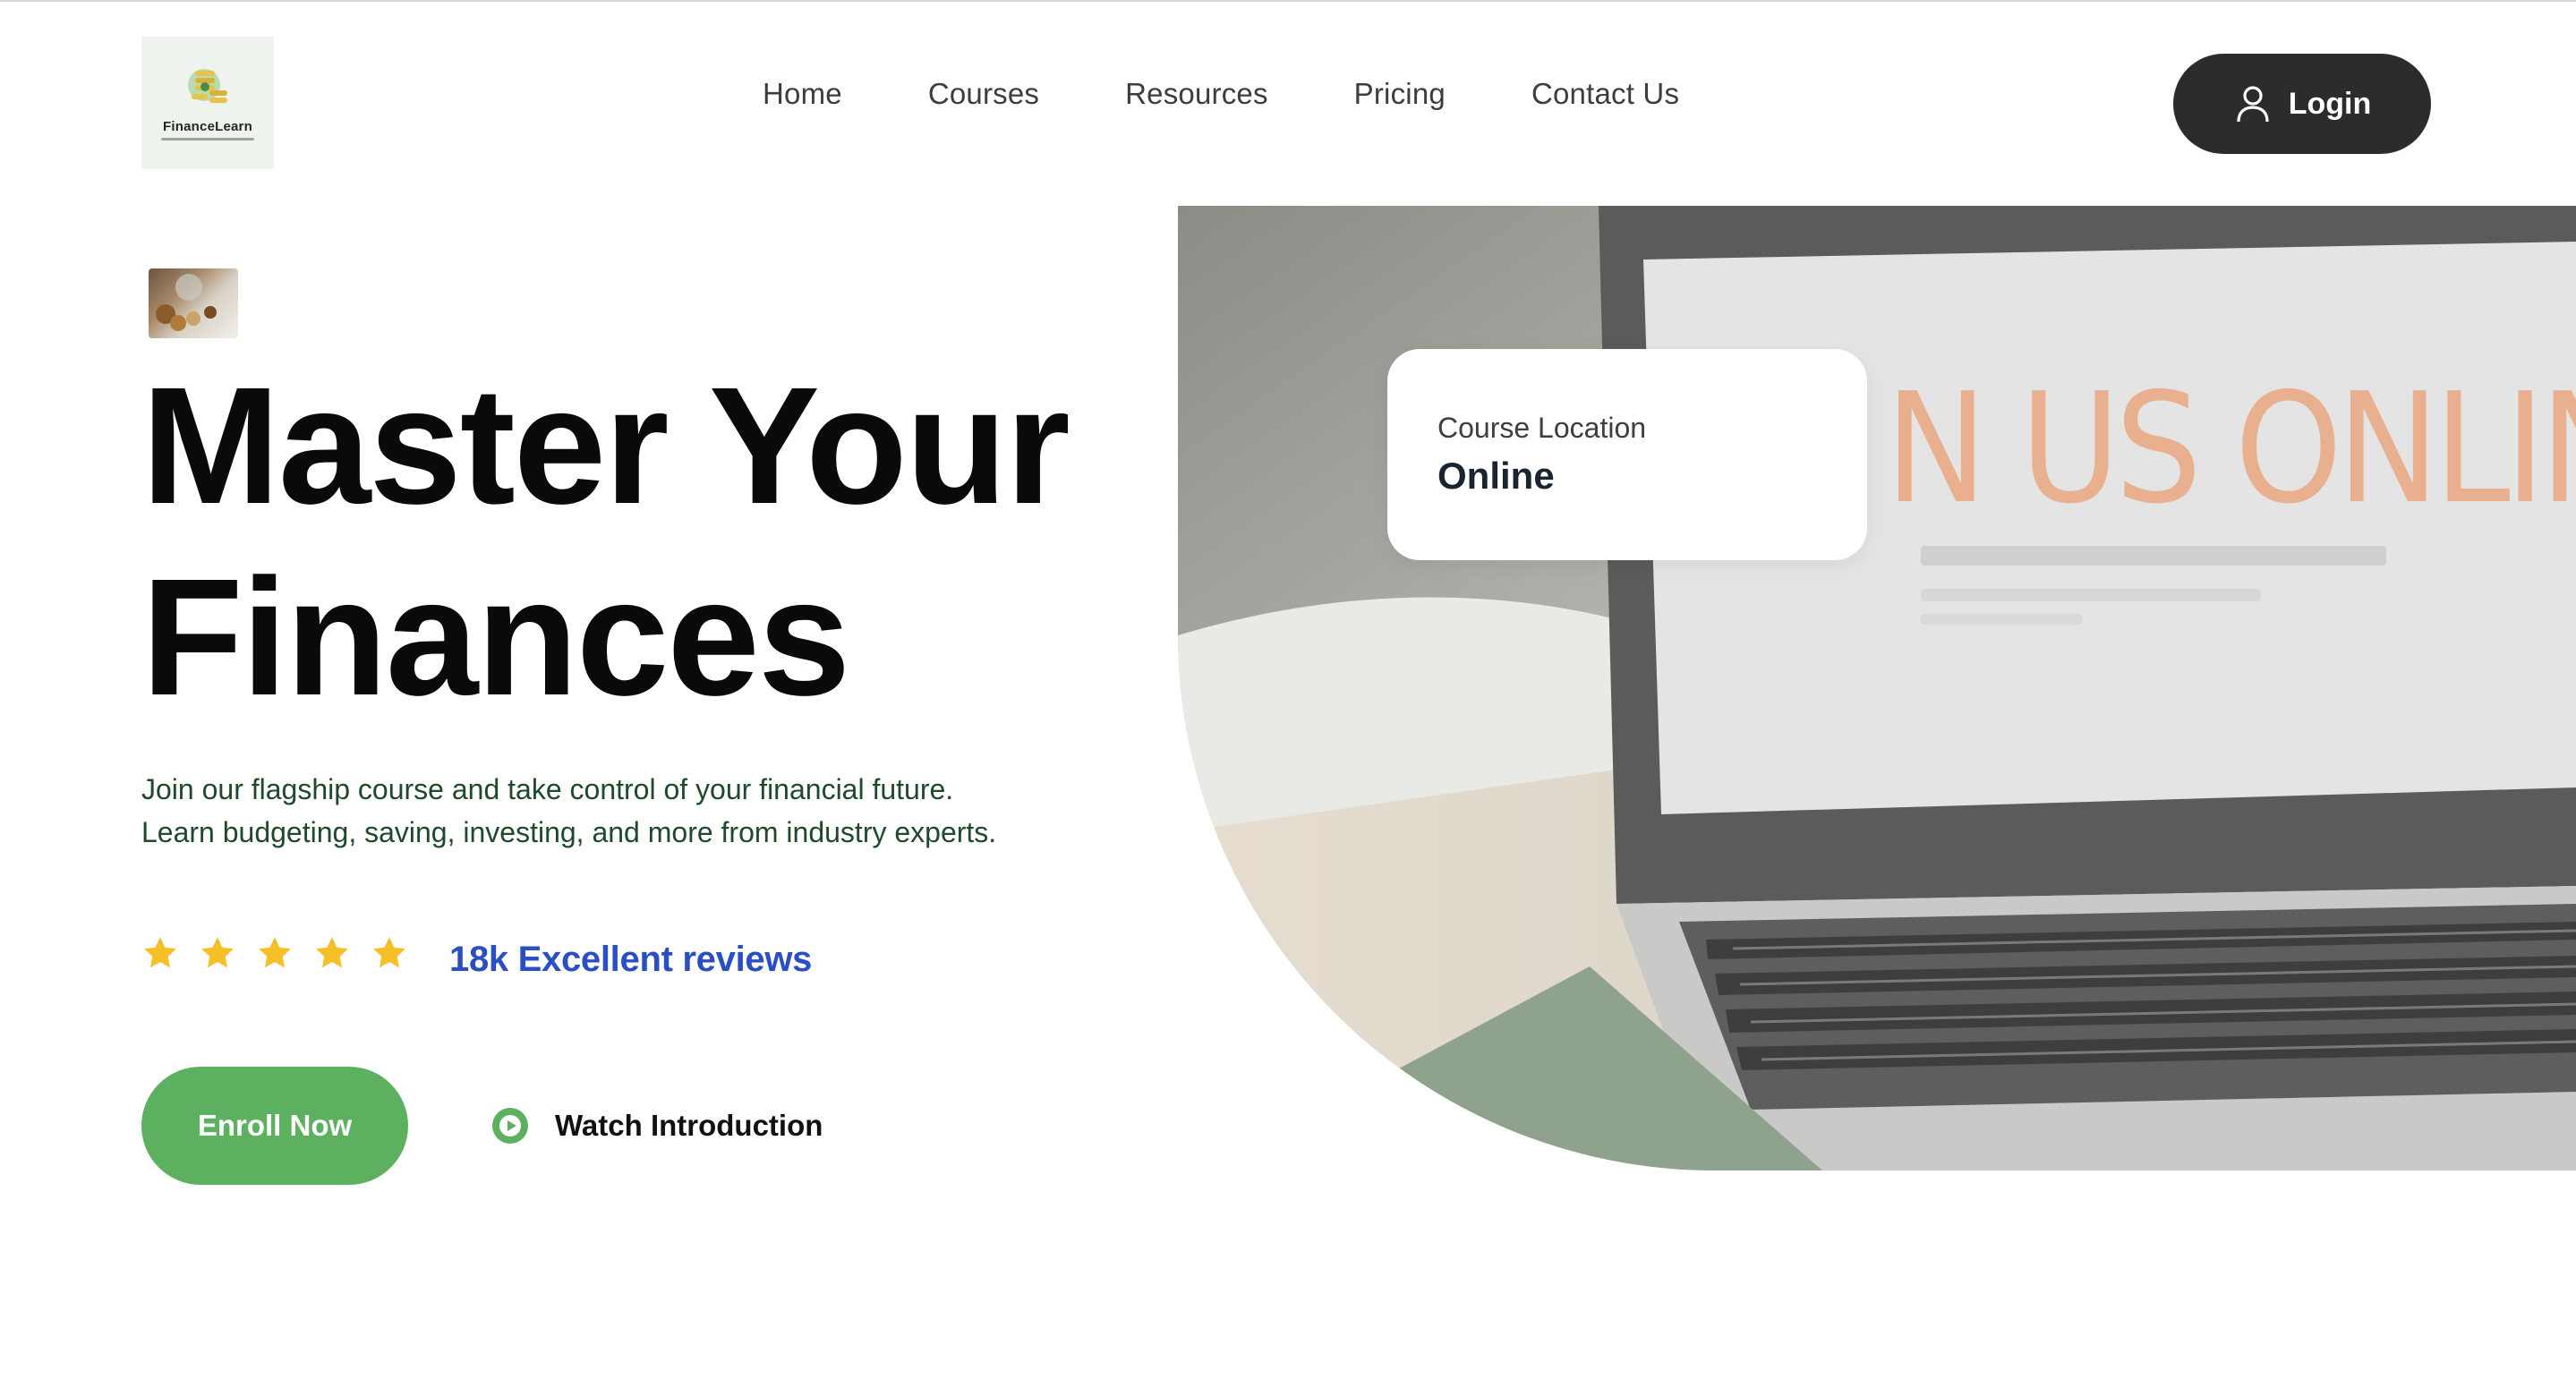 The width and height of the screenshot is (2576, 1396). What do you see at coordinates (802, 94) in the screenshot?
I see `nav-home: Home` at bounding box center [802, 94].